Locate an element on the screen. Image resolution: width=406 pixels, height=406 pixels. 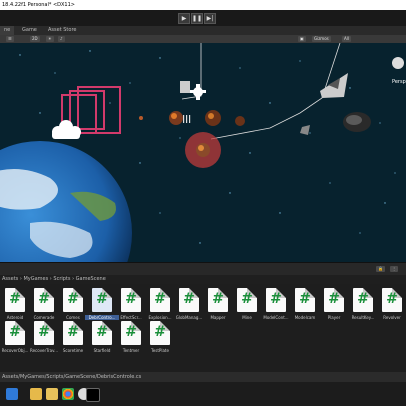
script-file: # Mine is located at coordinates (247, 308).